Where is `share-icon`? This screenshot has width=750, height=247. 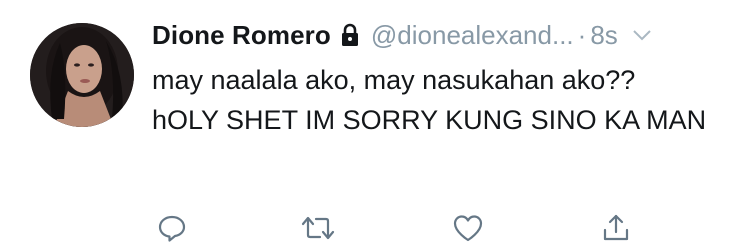
share-icon is located at coordinates (616, 227).